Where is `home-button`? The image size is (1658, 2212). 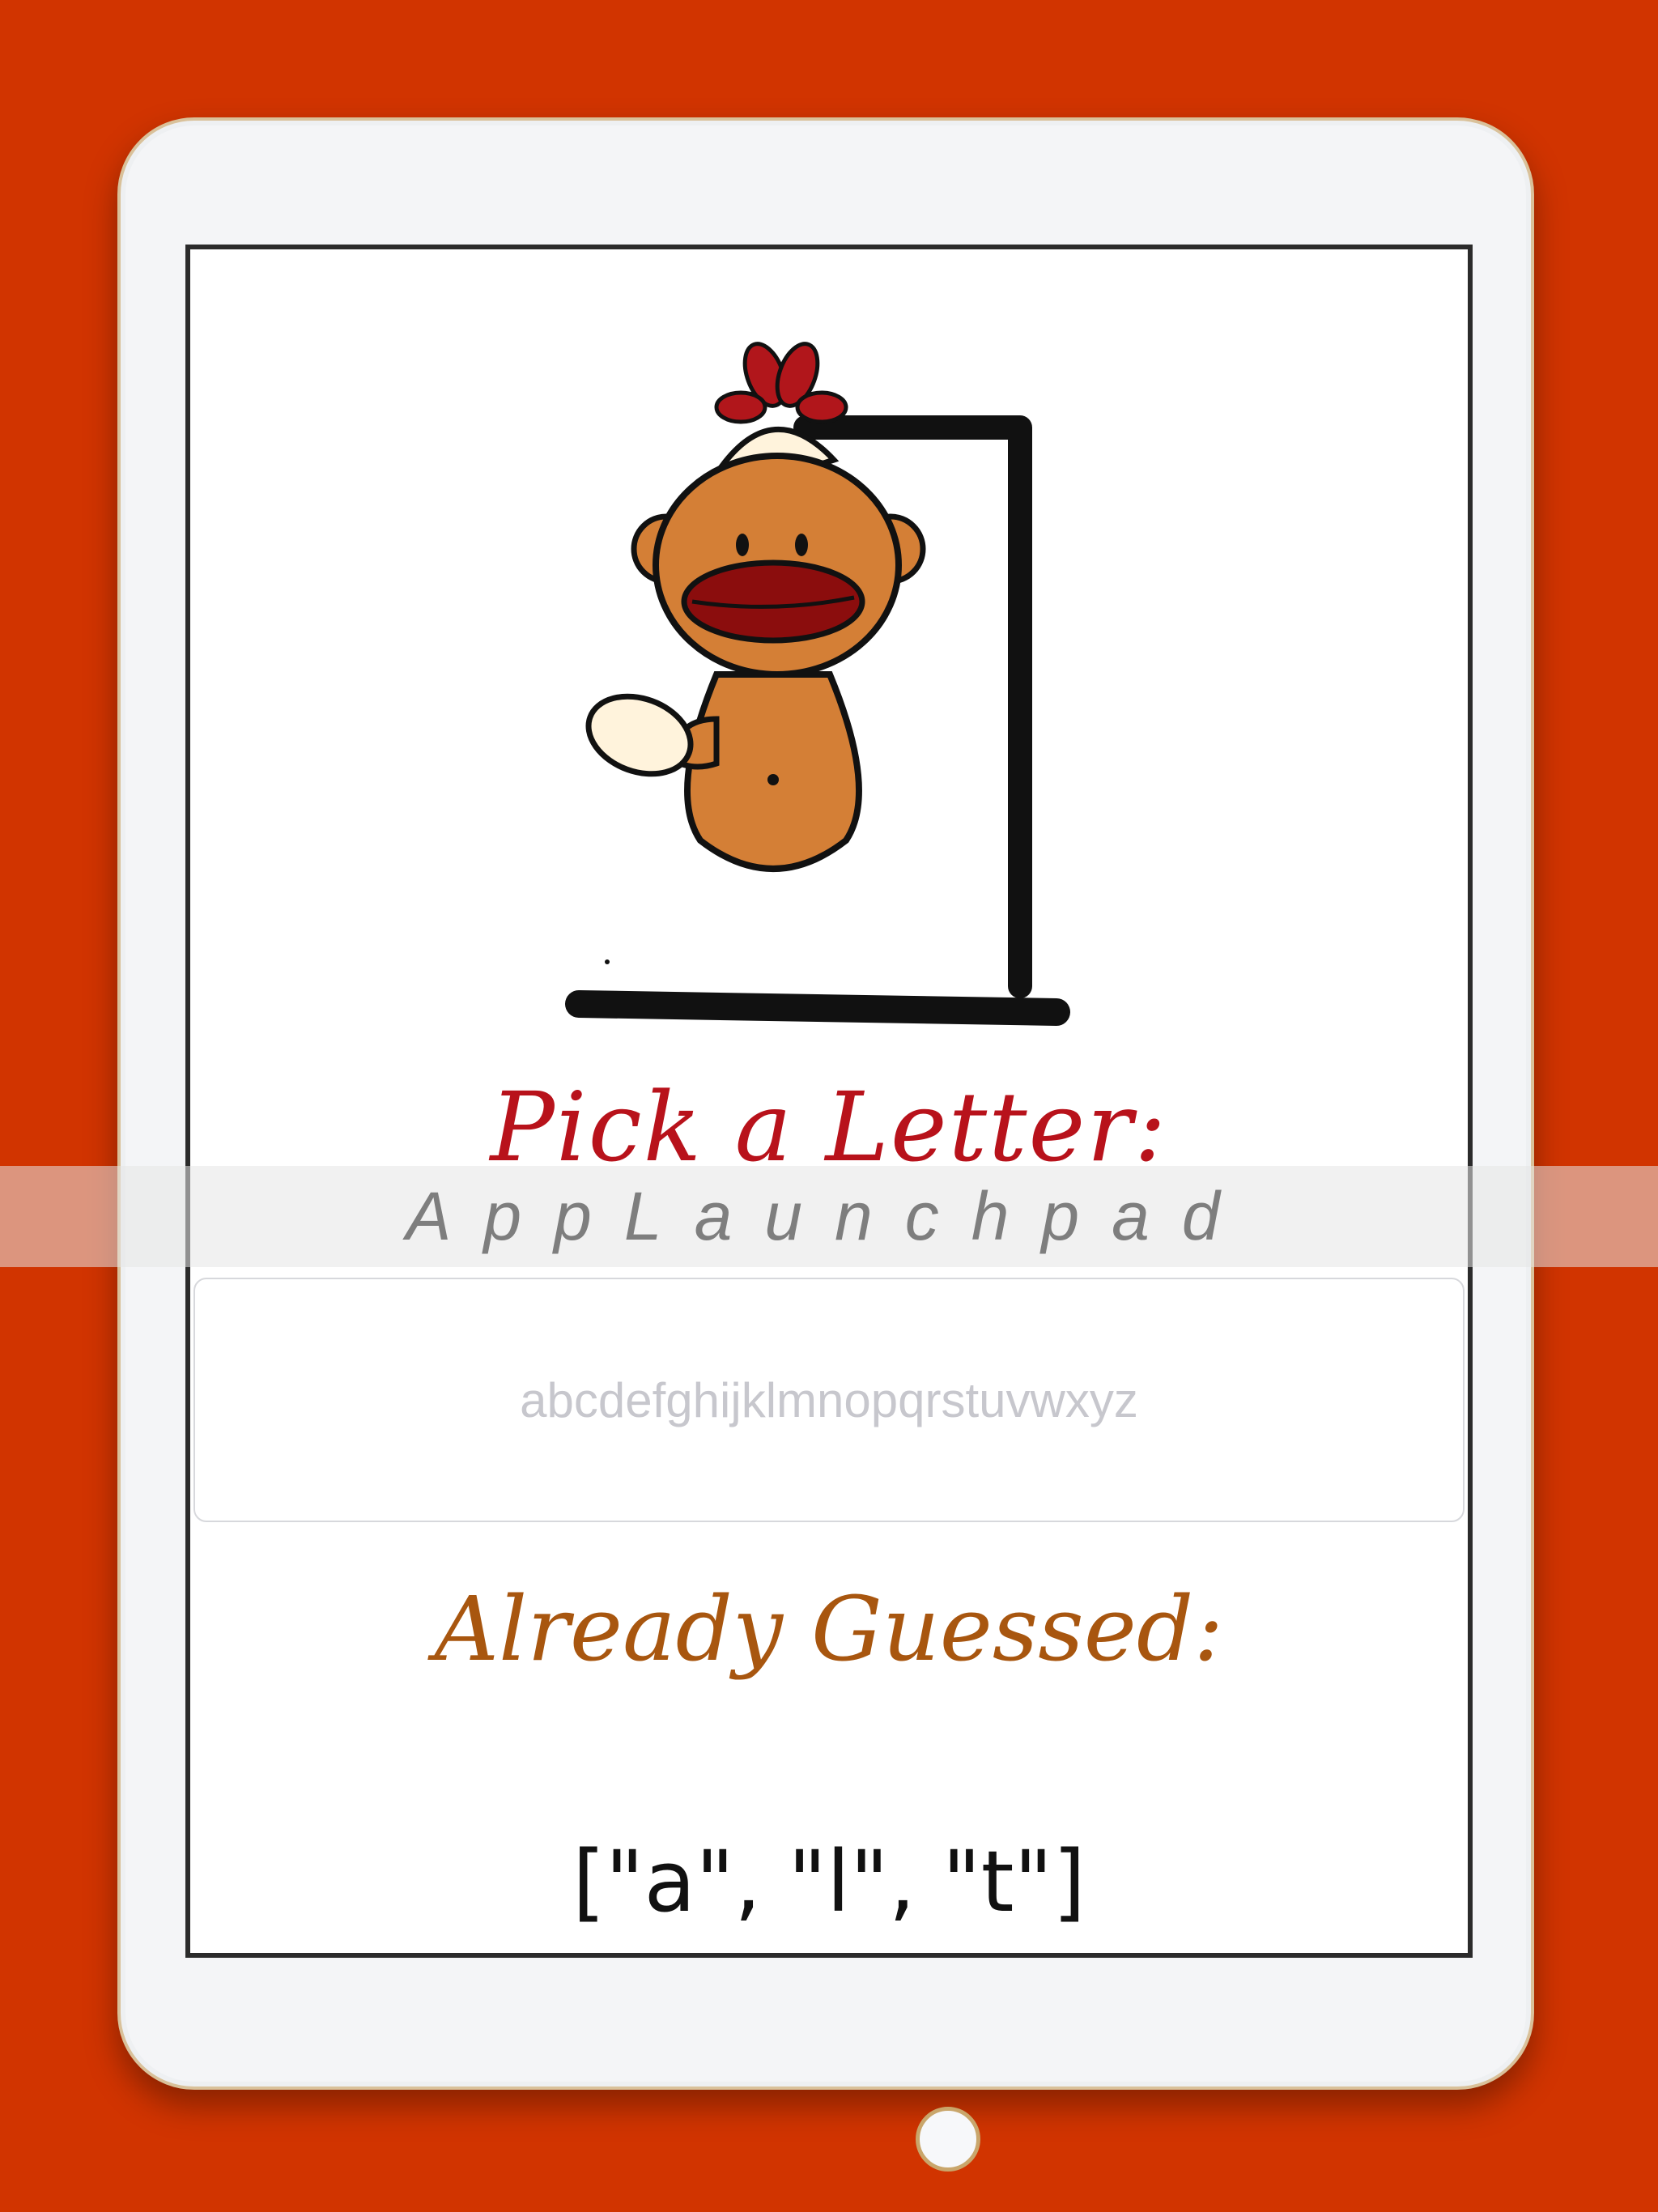
home-button is located at coordinates (948, 2139).